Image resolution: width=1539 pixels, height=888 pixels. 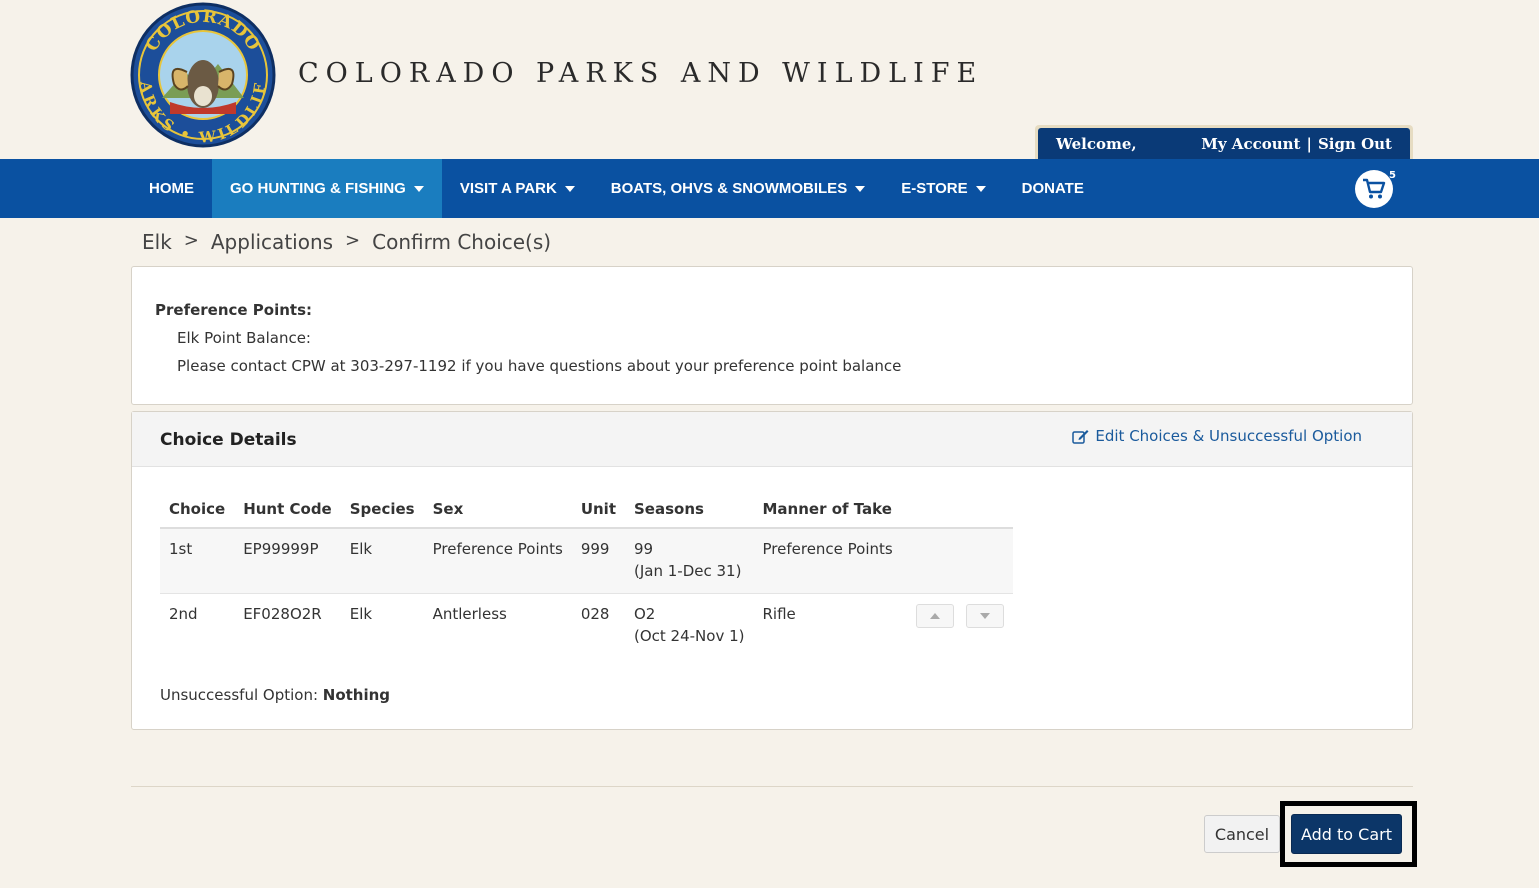 I want to click on choice-details-title: Choice Details, so click(x=228, y=440).